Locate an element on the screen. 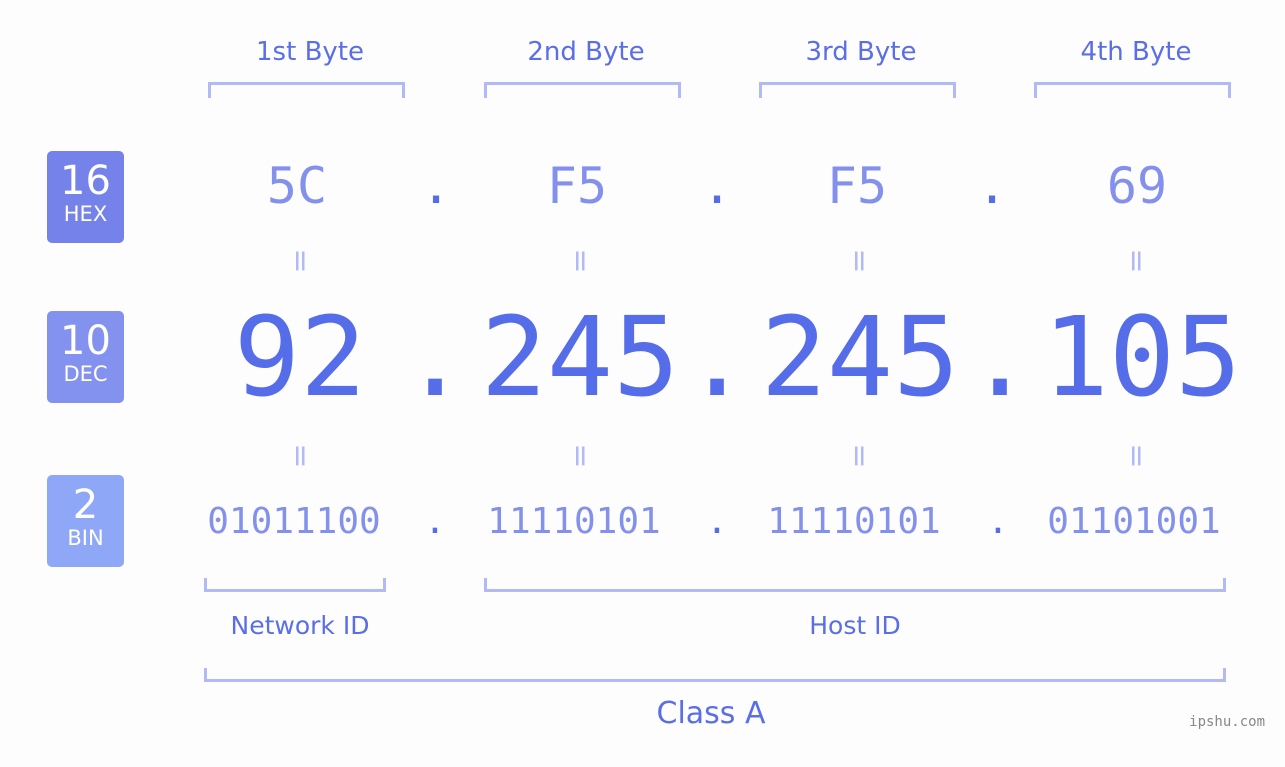  hex-byte-2: F5 is located at coordinates (577, 186).